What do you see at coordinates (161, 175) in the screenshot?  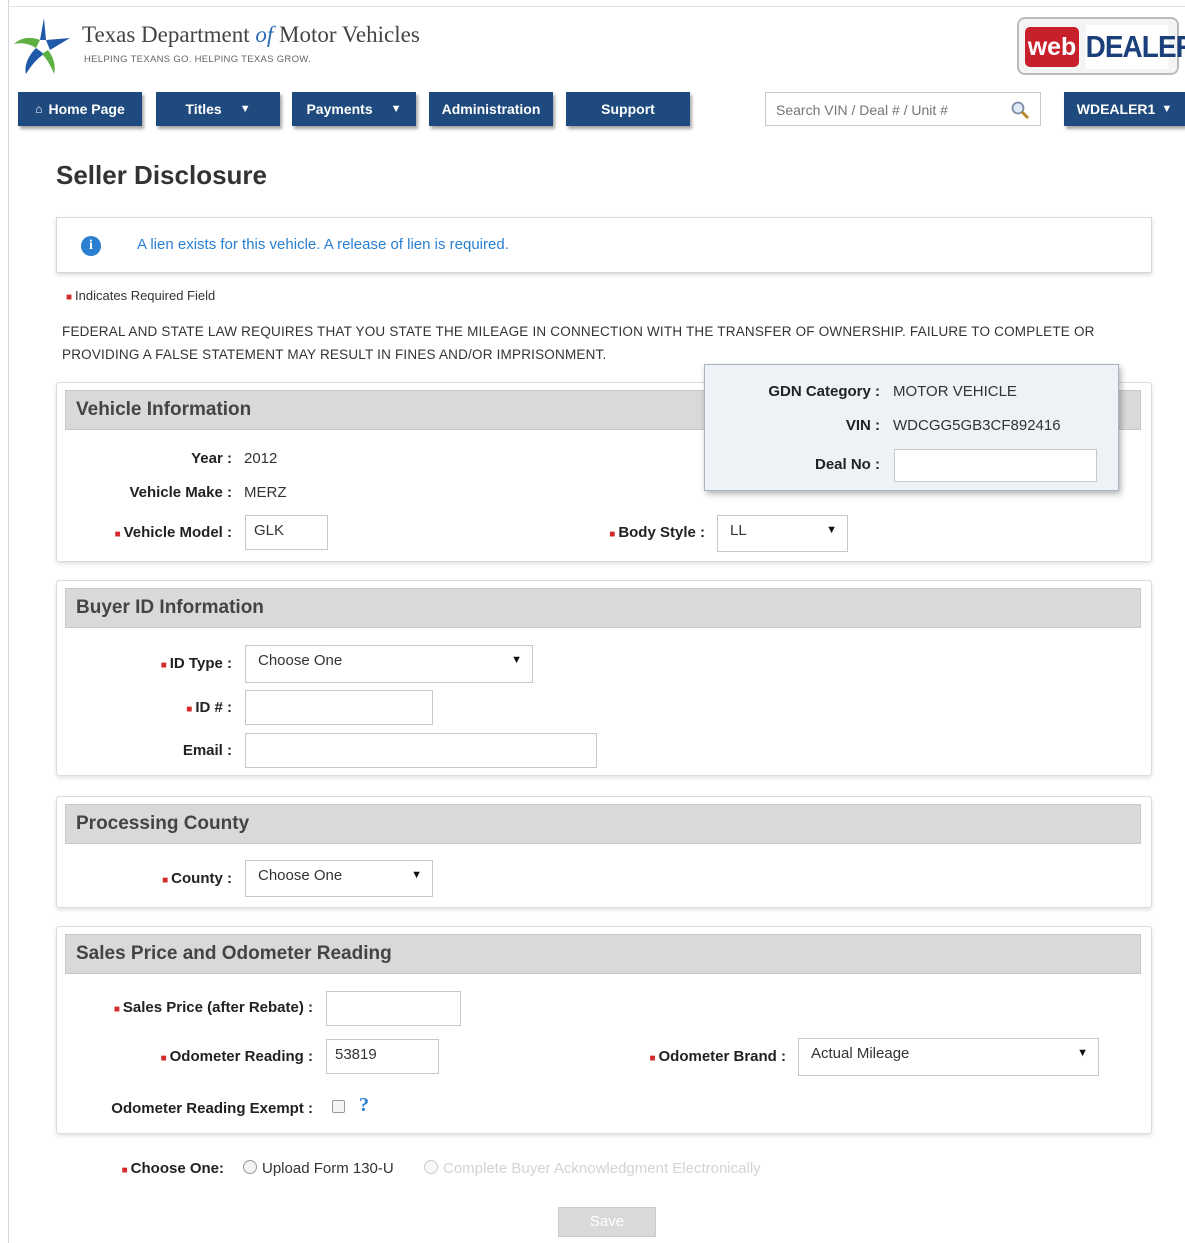 I see `page-title: Seller Disclosure` at bounding box center [161, 175].